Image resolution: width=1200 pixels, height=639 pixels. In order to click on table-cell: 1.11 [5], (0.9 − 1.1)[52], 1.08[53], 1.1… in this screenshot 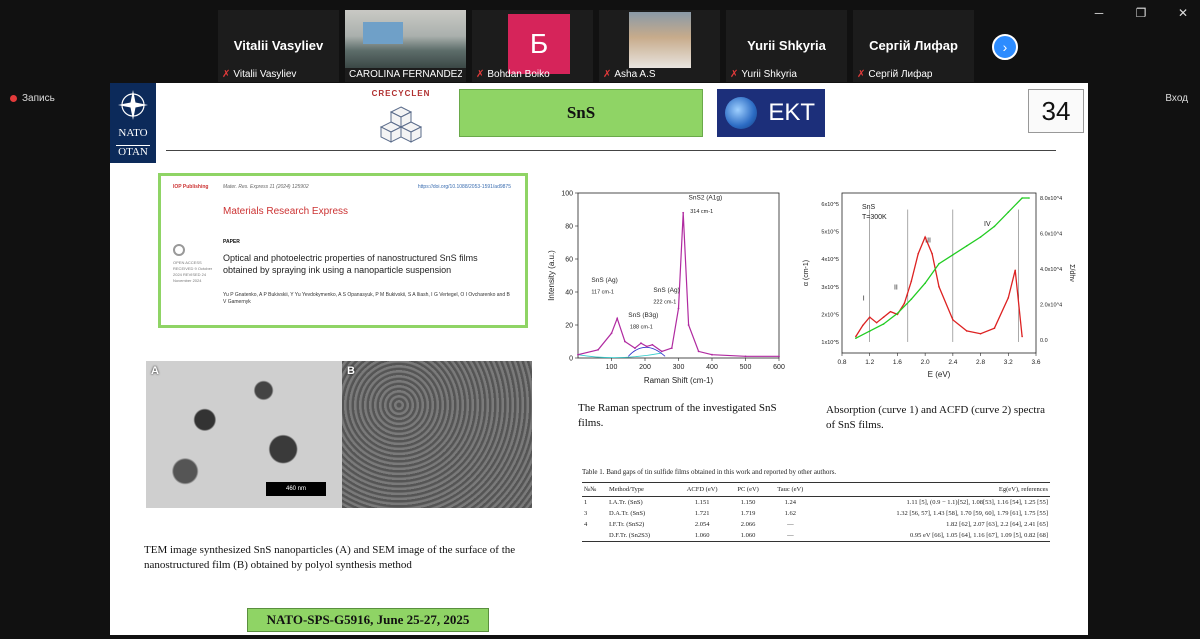, I will do `click(977, 502)`.